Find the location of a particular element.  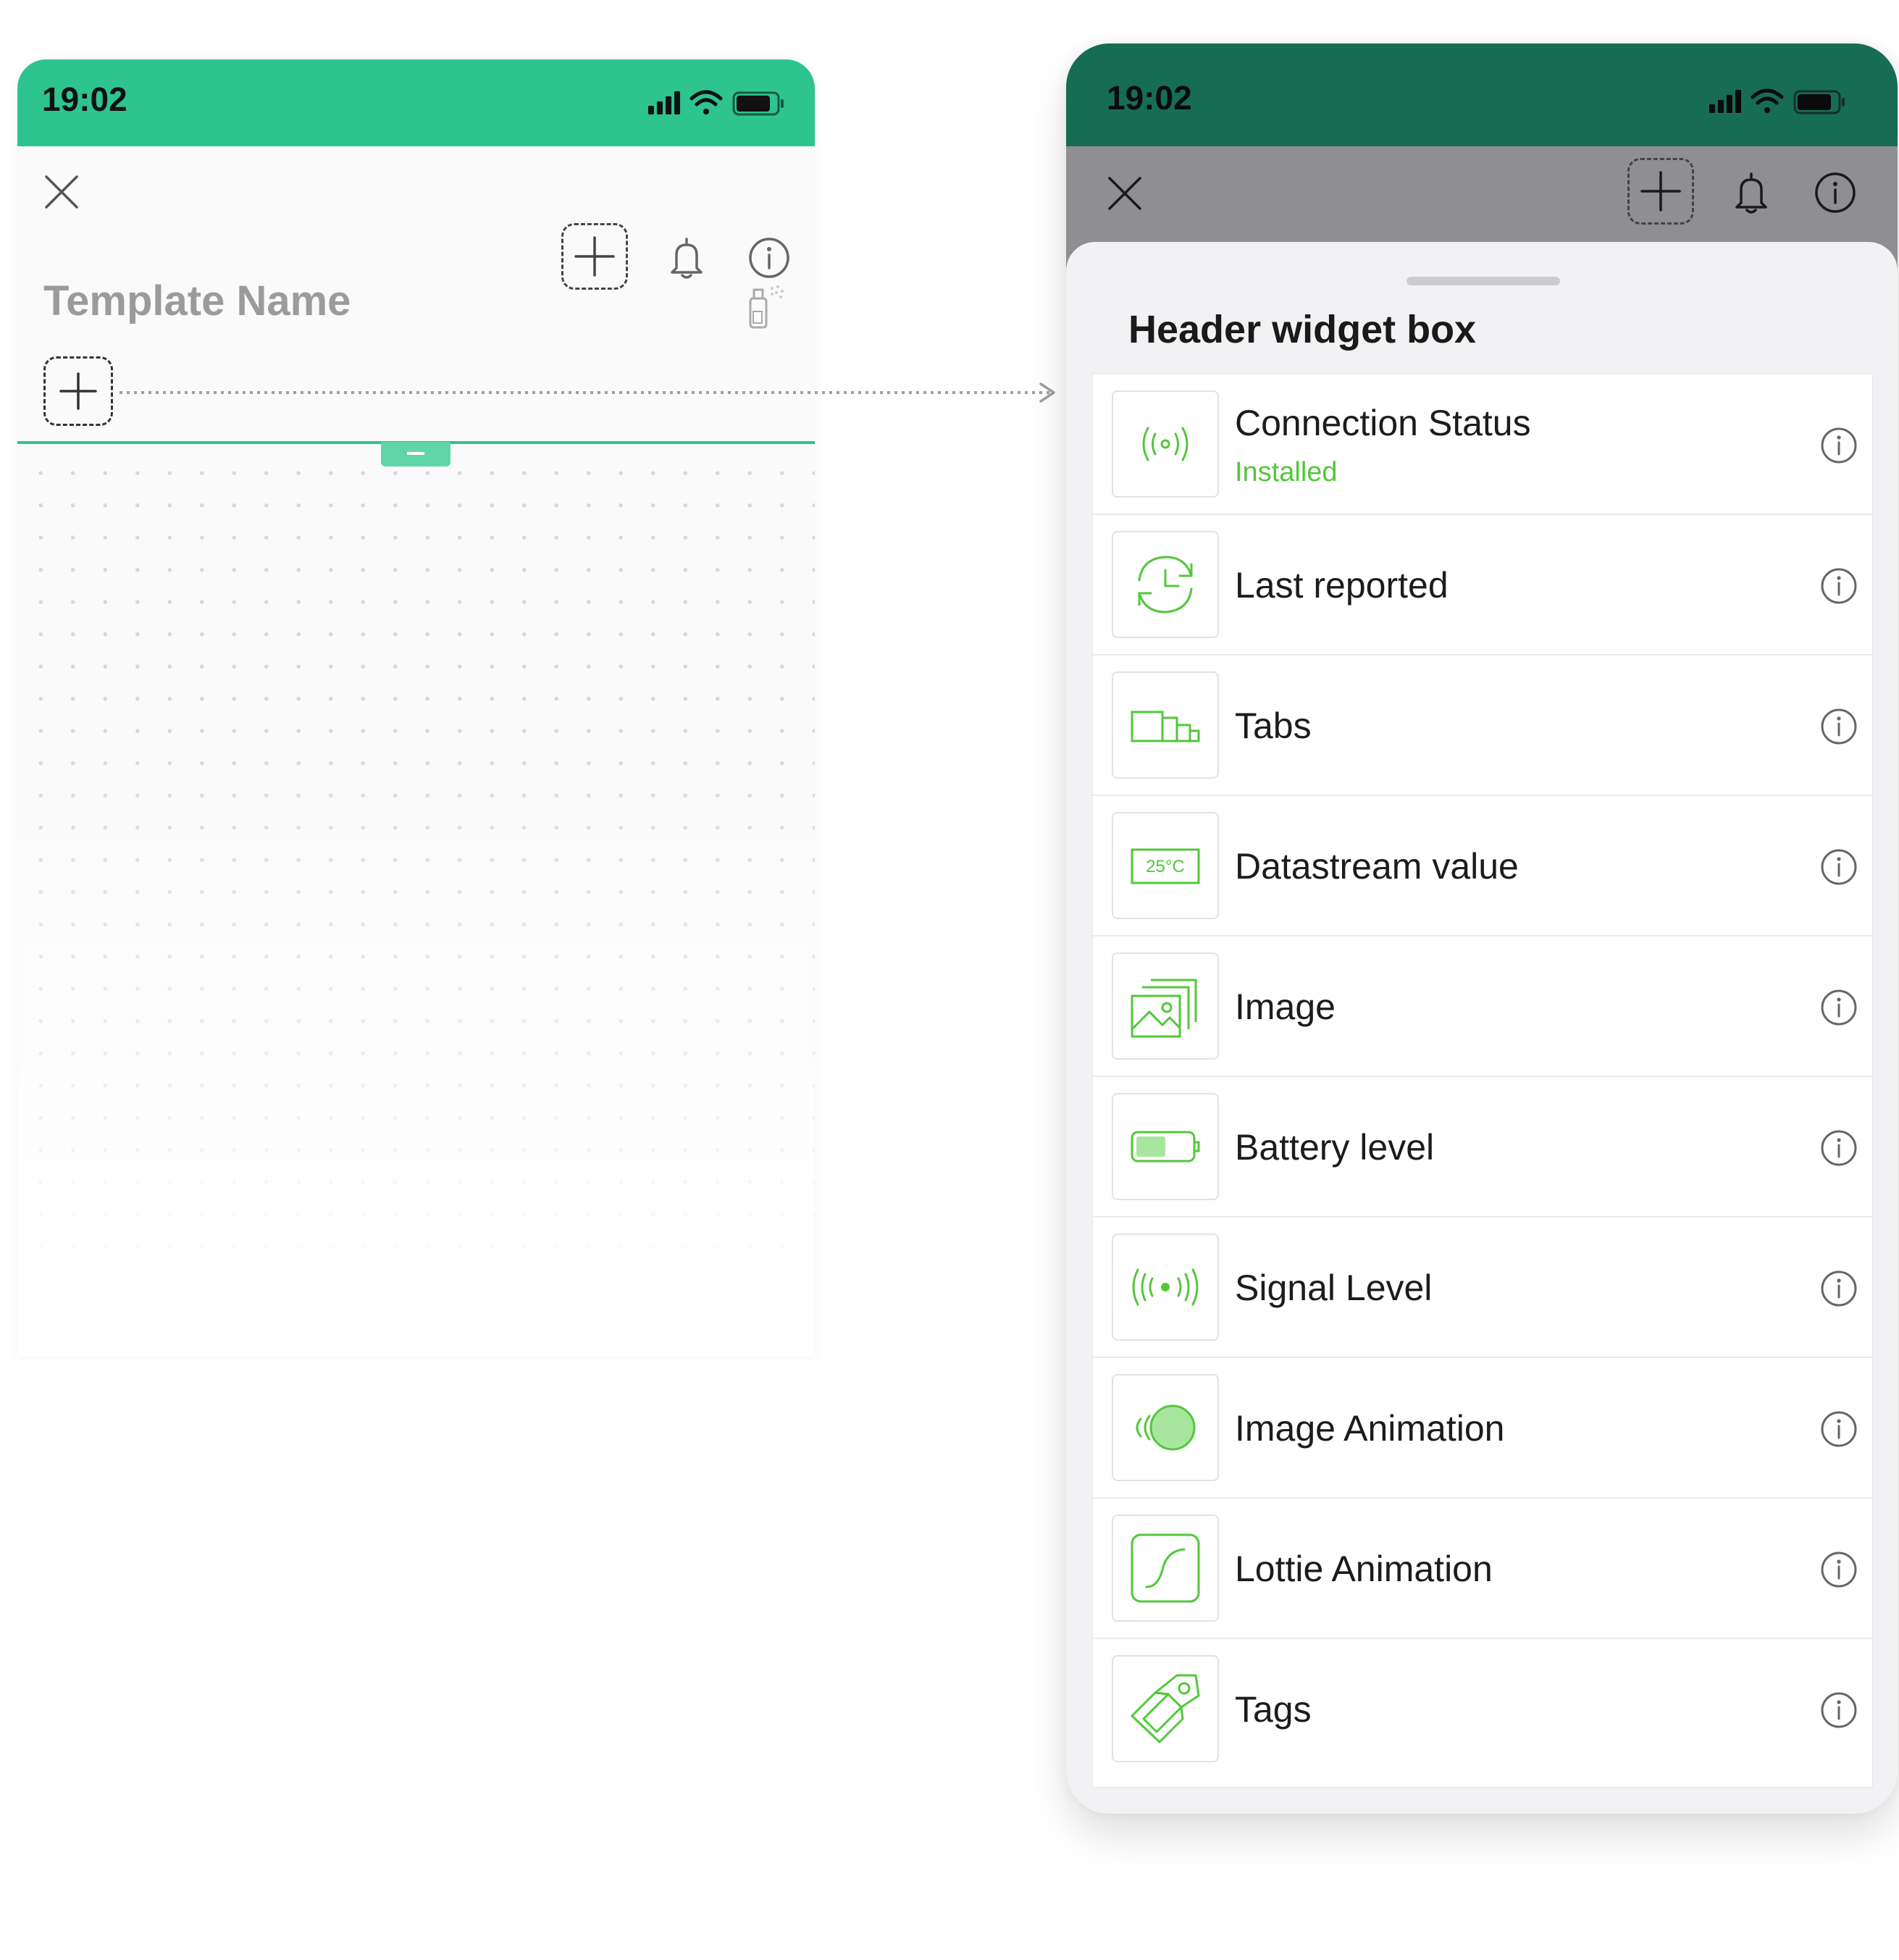

image-animation-icon is located at coordinates (1166, 1428).